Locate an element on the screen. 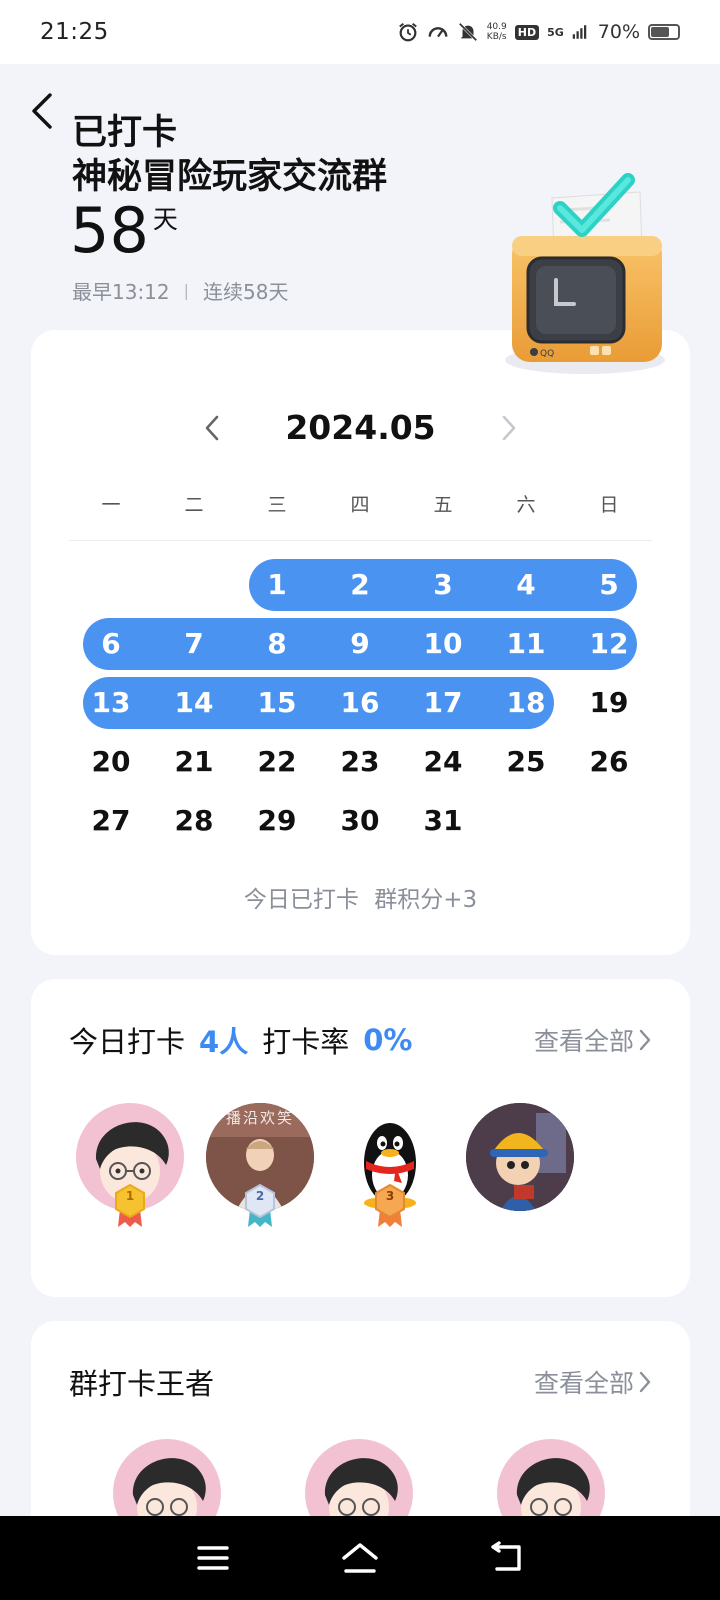 The image size is (720, 1600). calendar-day: 29 is located at coordinates (277, 821).